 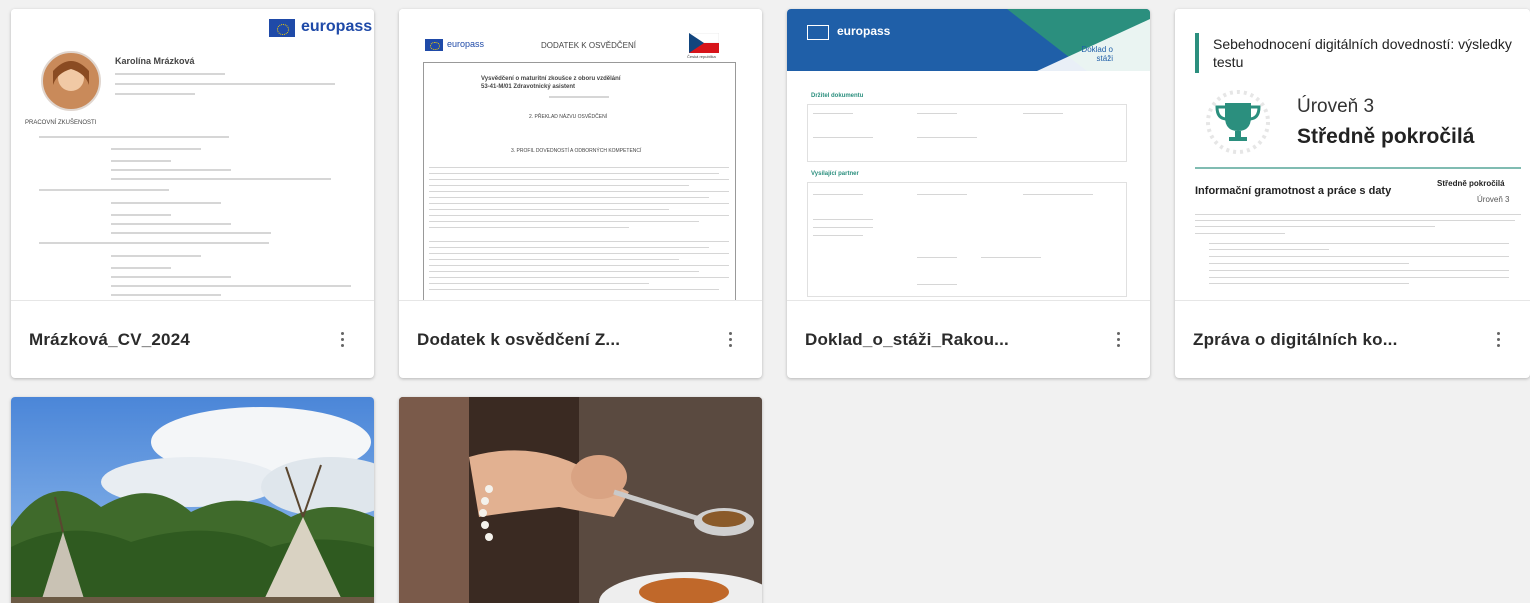 What do you see at coordinates (1336, 106) in the screenshot?
I see `level-label: Úroveň 3` at bounding box center [1336, 106].